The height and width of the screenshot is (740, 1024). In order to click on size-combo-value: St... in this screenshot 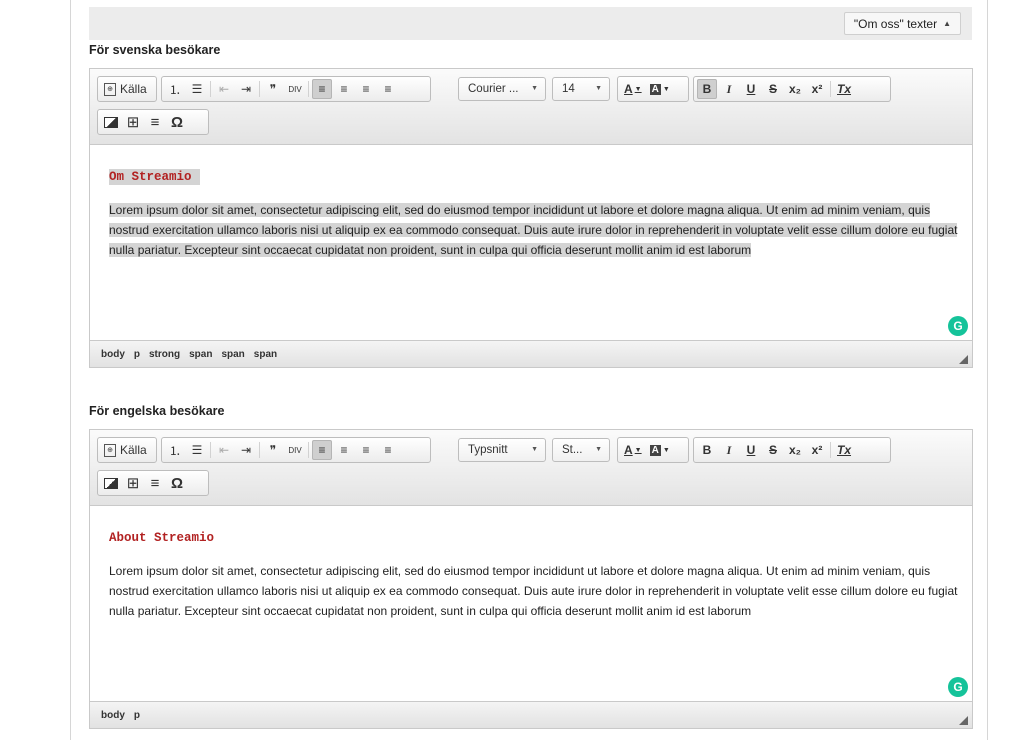, I will do `click(572, 450)`.